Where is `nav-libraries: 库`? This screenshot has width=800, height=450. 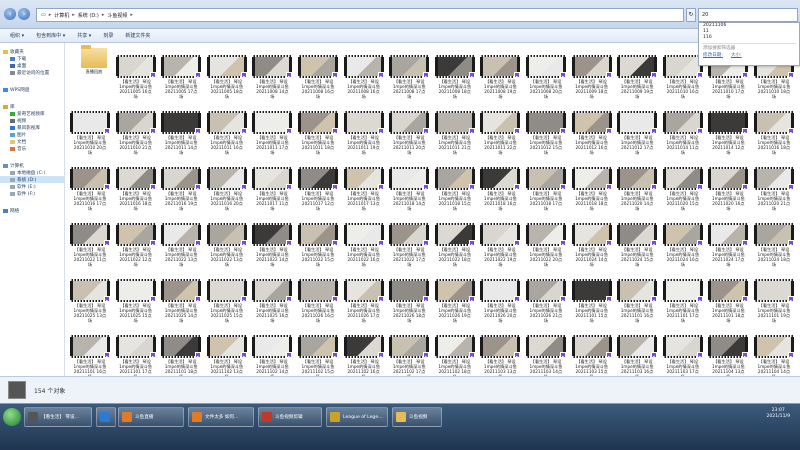 nav-libraries: 库 is located at coordinates (32, 106).